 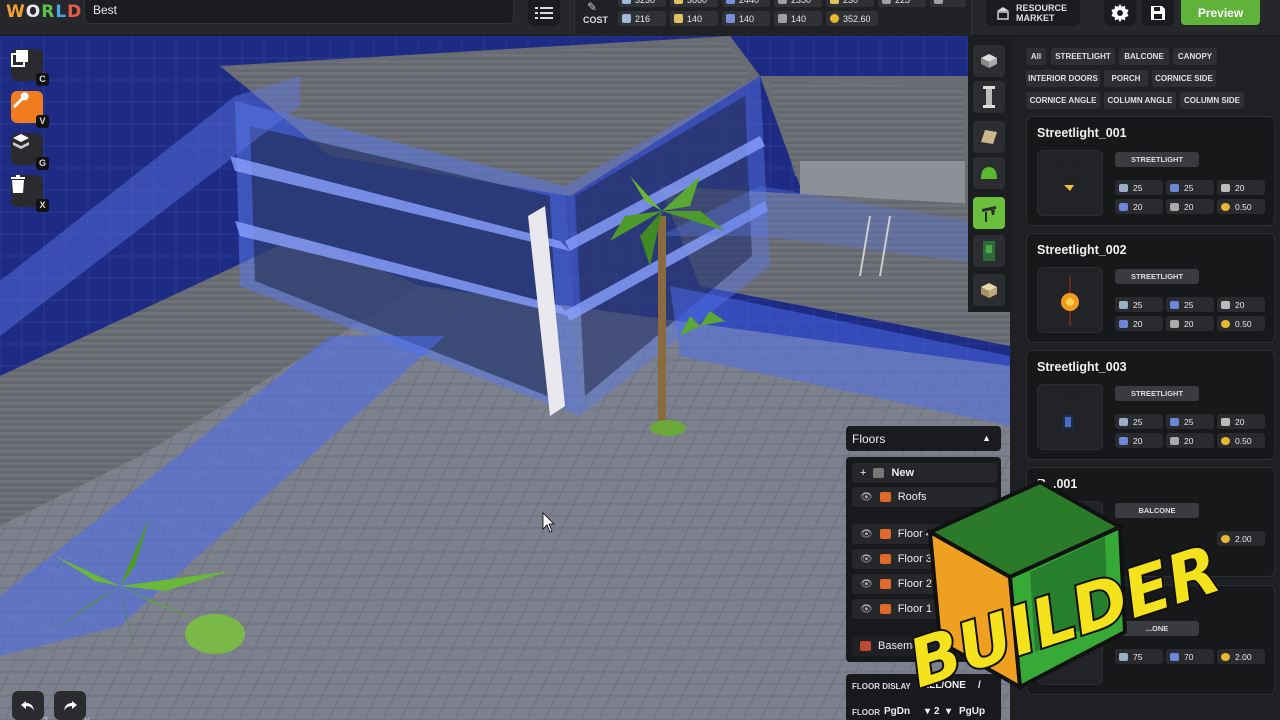 I want to click on crate-icon, so click(x=989, y=290).